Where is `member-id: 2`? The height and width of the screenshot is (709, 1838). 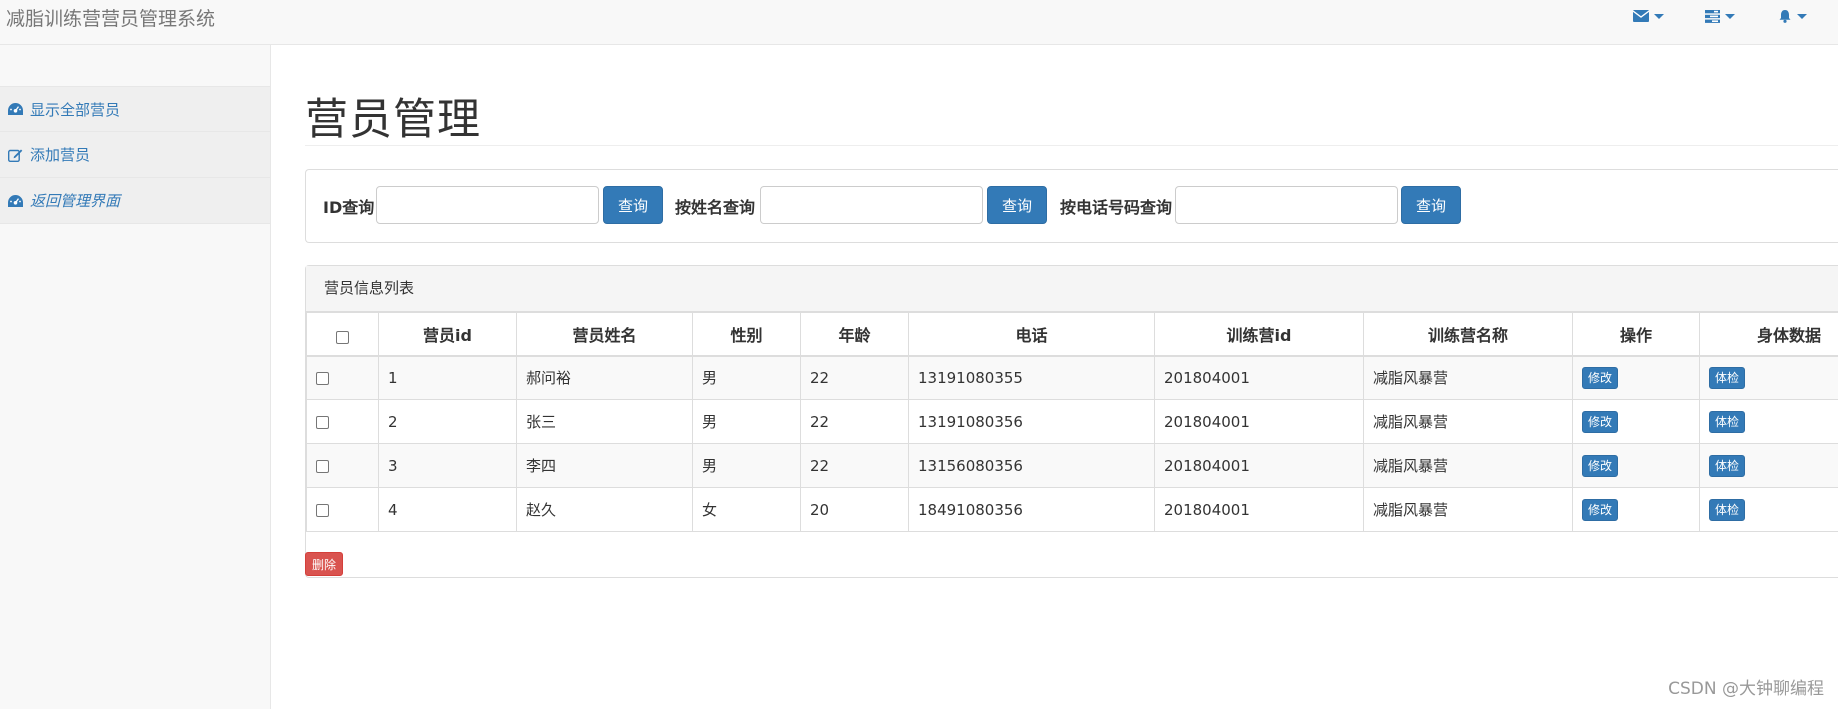
member-id: 2 is located at coordinates (447, 421).